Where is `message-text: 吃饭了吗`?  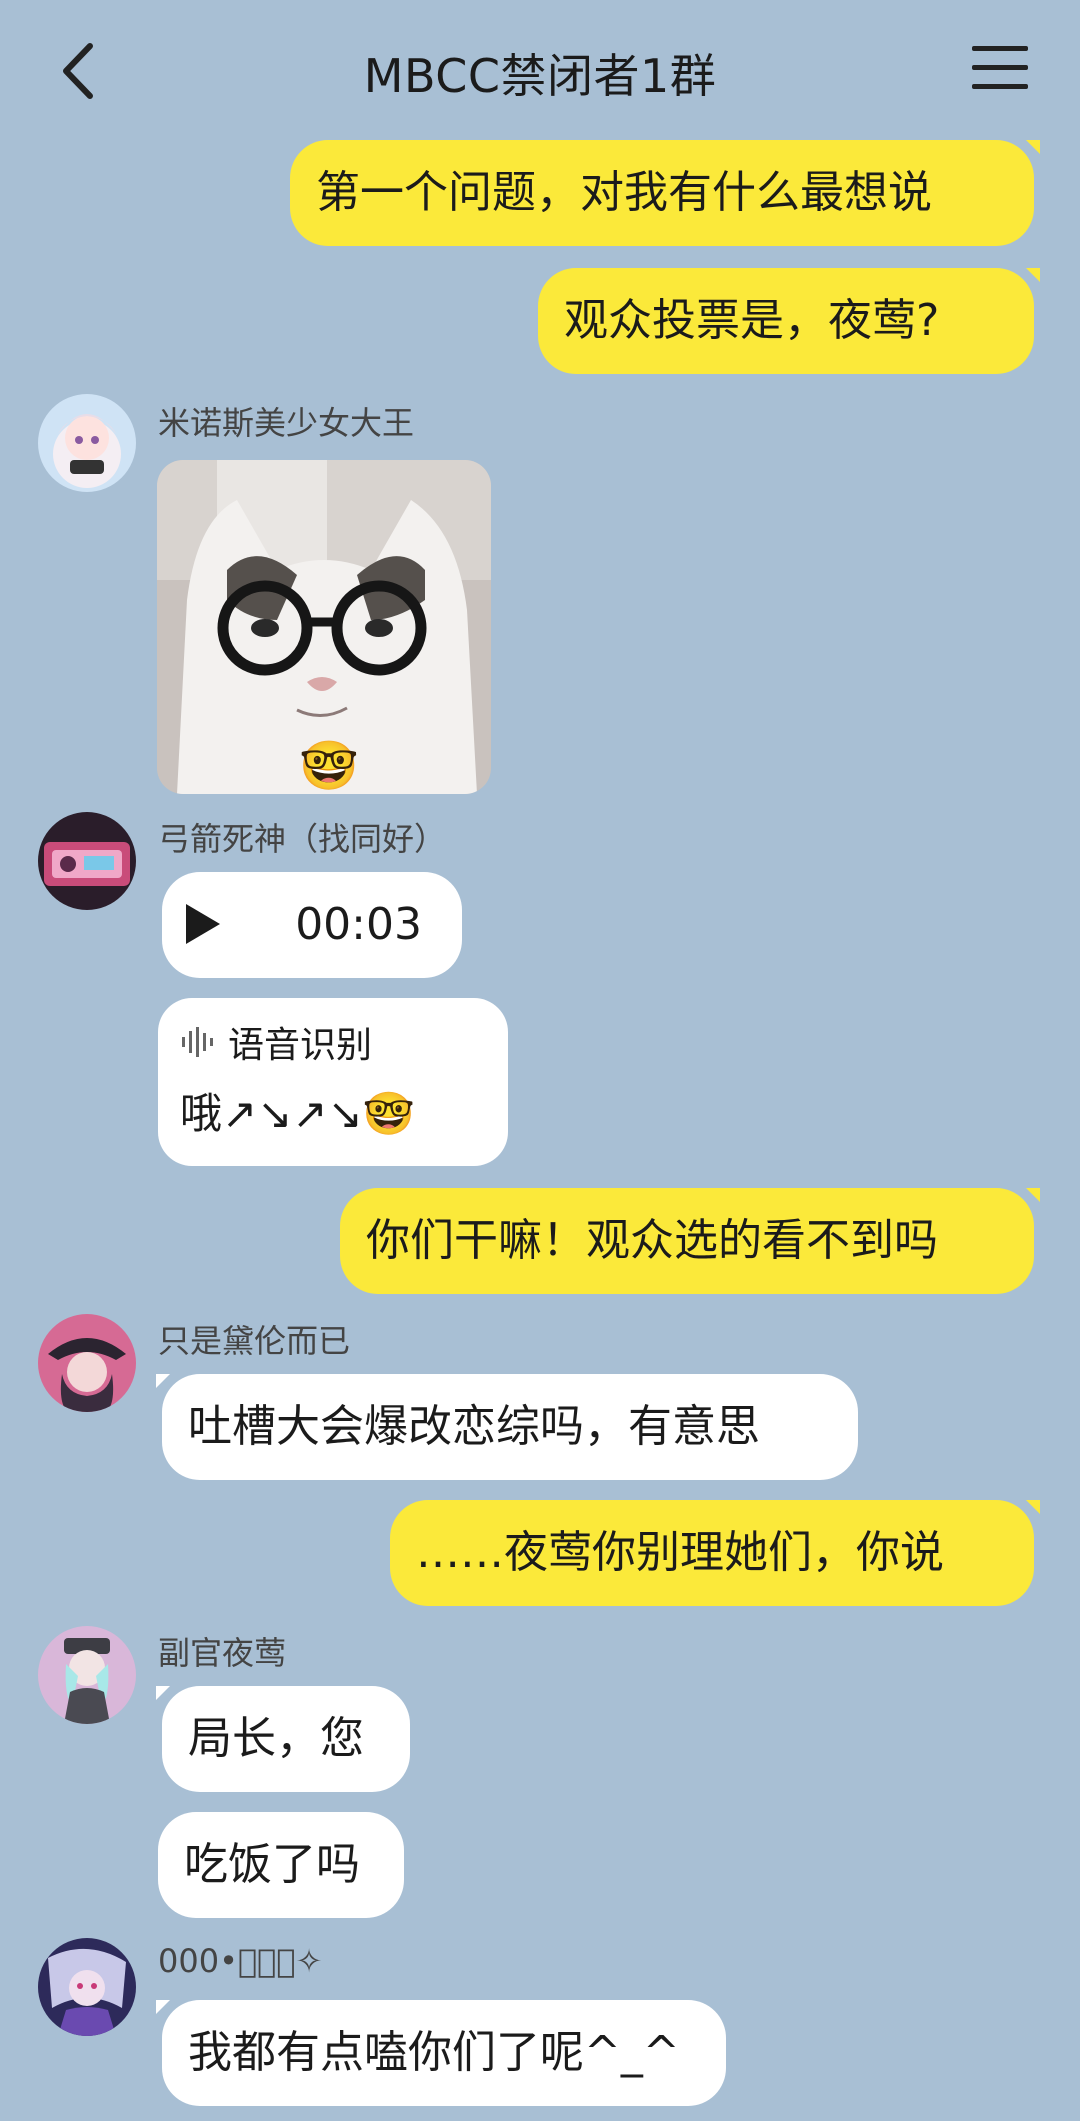
message-text: 吃饭了吗 is located at coordinates (272, 1864).